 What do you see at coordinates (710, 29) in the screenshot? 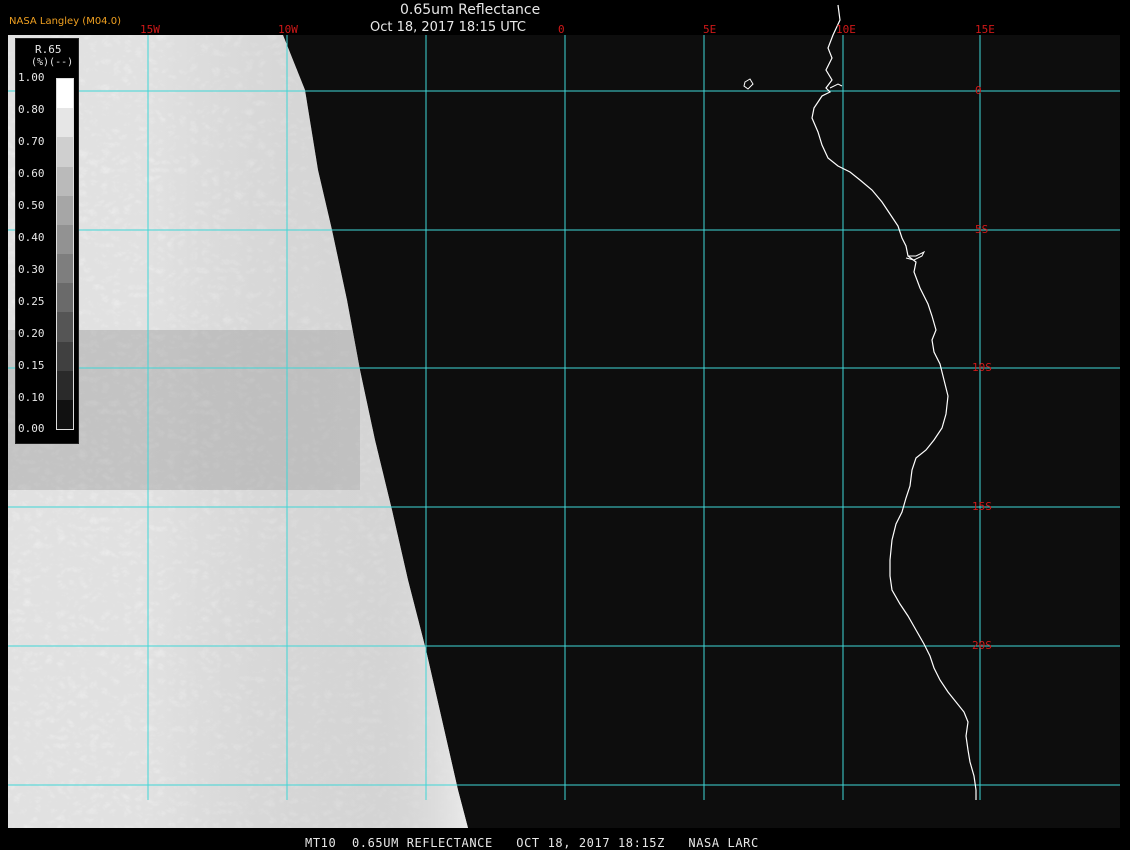
I see `longitude-label-5e: 5E` at bounding box center [710, 29].